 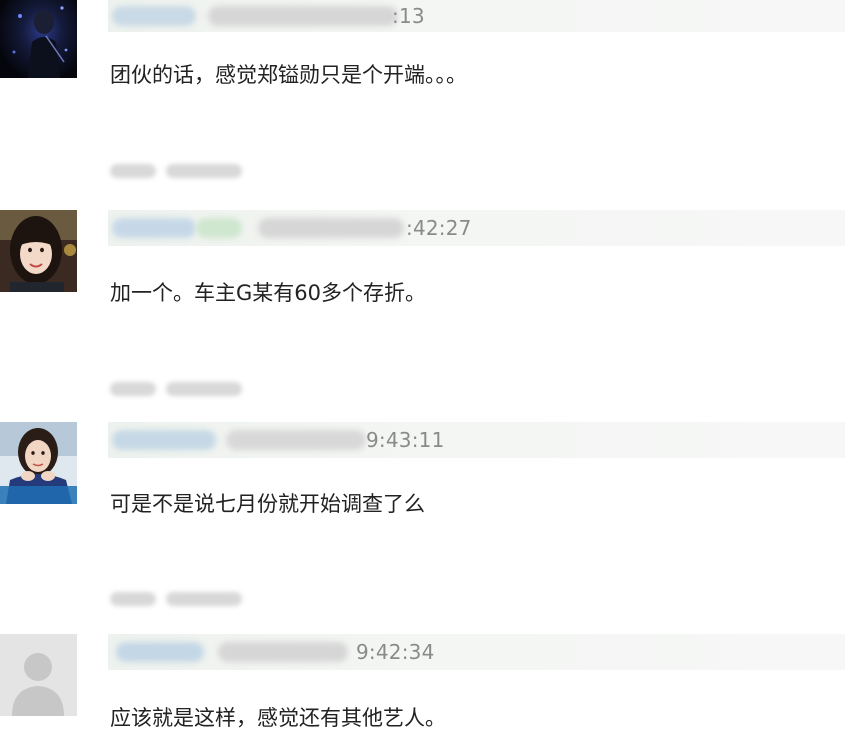 I want to click on girl-portrait-avatar-icon, so click(x=38, y=251).